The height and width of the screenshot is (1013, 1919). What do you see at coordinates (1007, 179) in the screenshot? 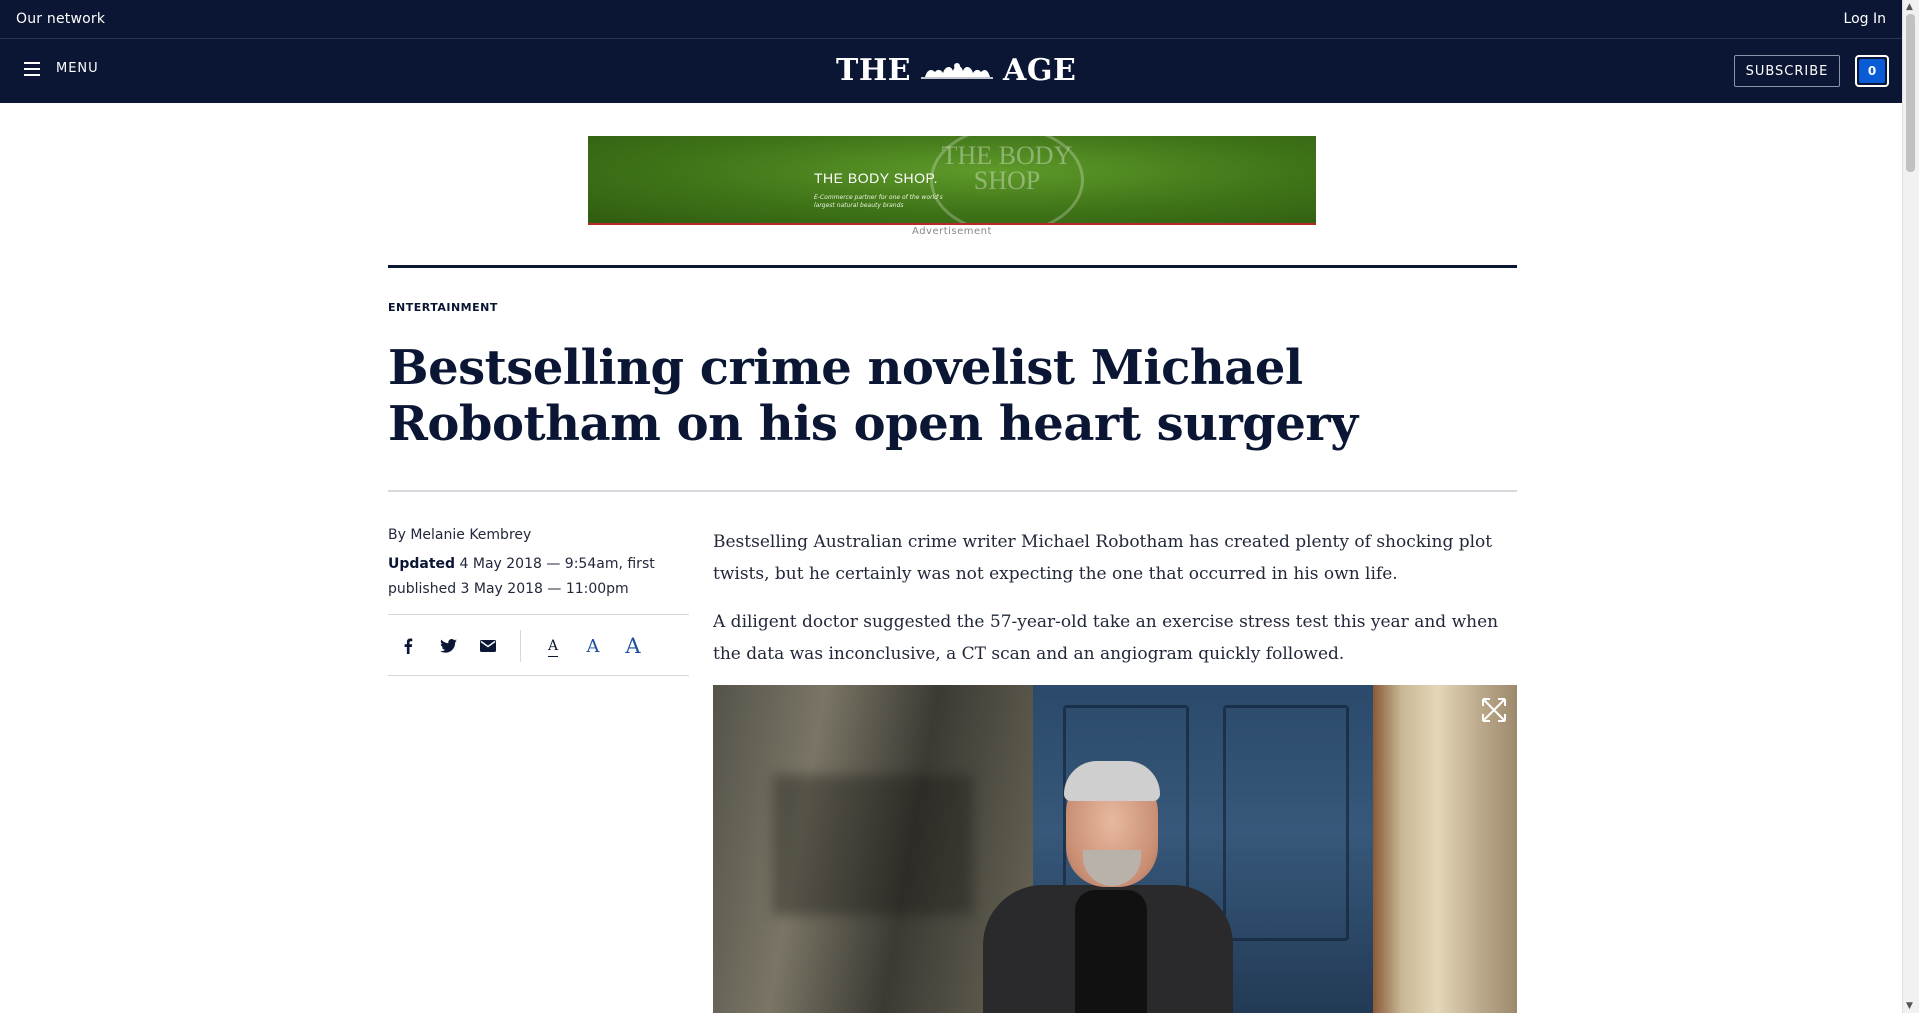
I see `ad-logo-circle: THE BODY SHOP` at bounding box center [1007, 179].